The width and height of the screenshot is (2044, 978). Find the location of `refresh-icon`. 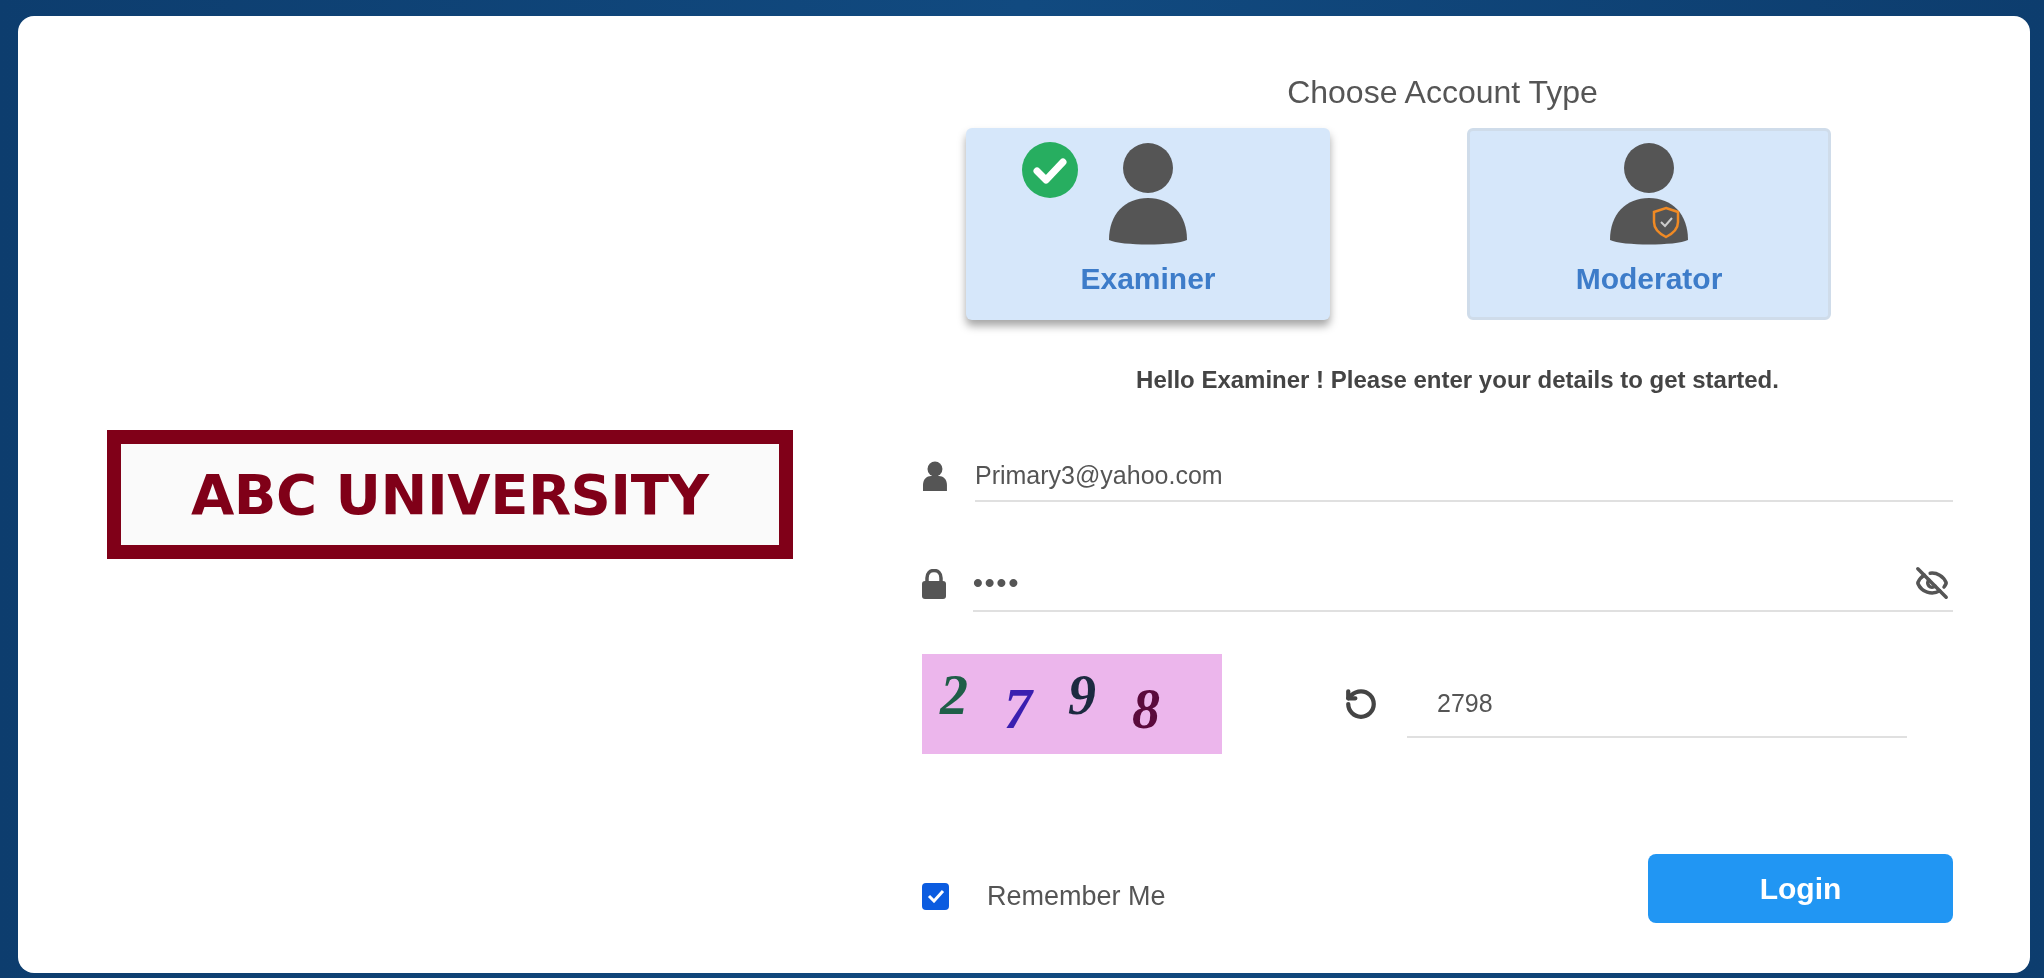

refresh-icon is located at coordinates (1361, 704).